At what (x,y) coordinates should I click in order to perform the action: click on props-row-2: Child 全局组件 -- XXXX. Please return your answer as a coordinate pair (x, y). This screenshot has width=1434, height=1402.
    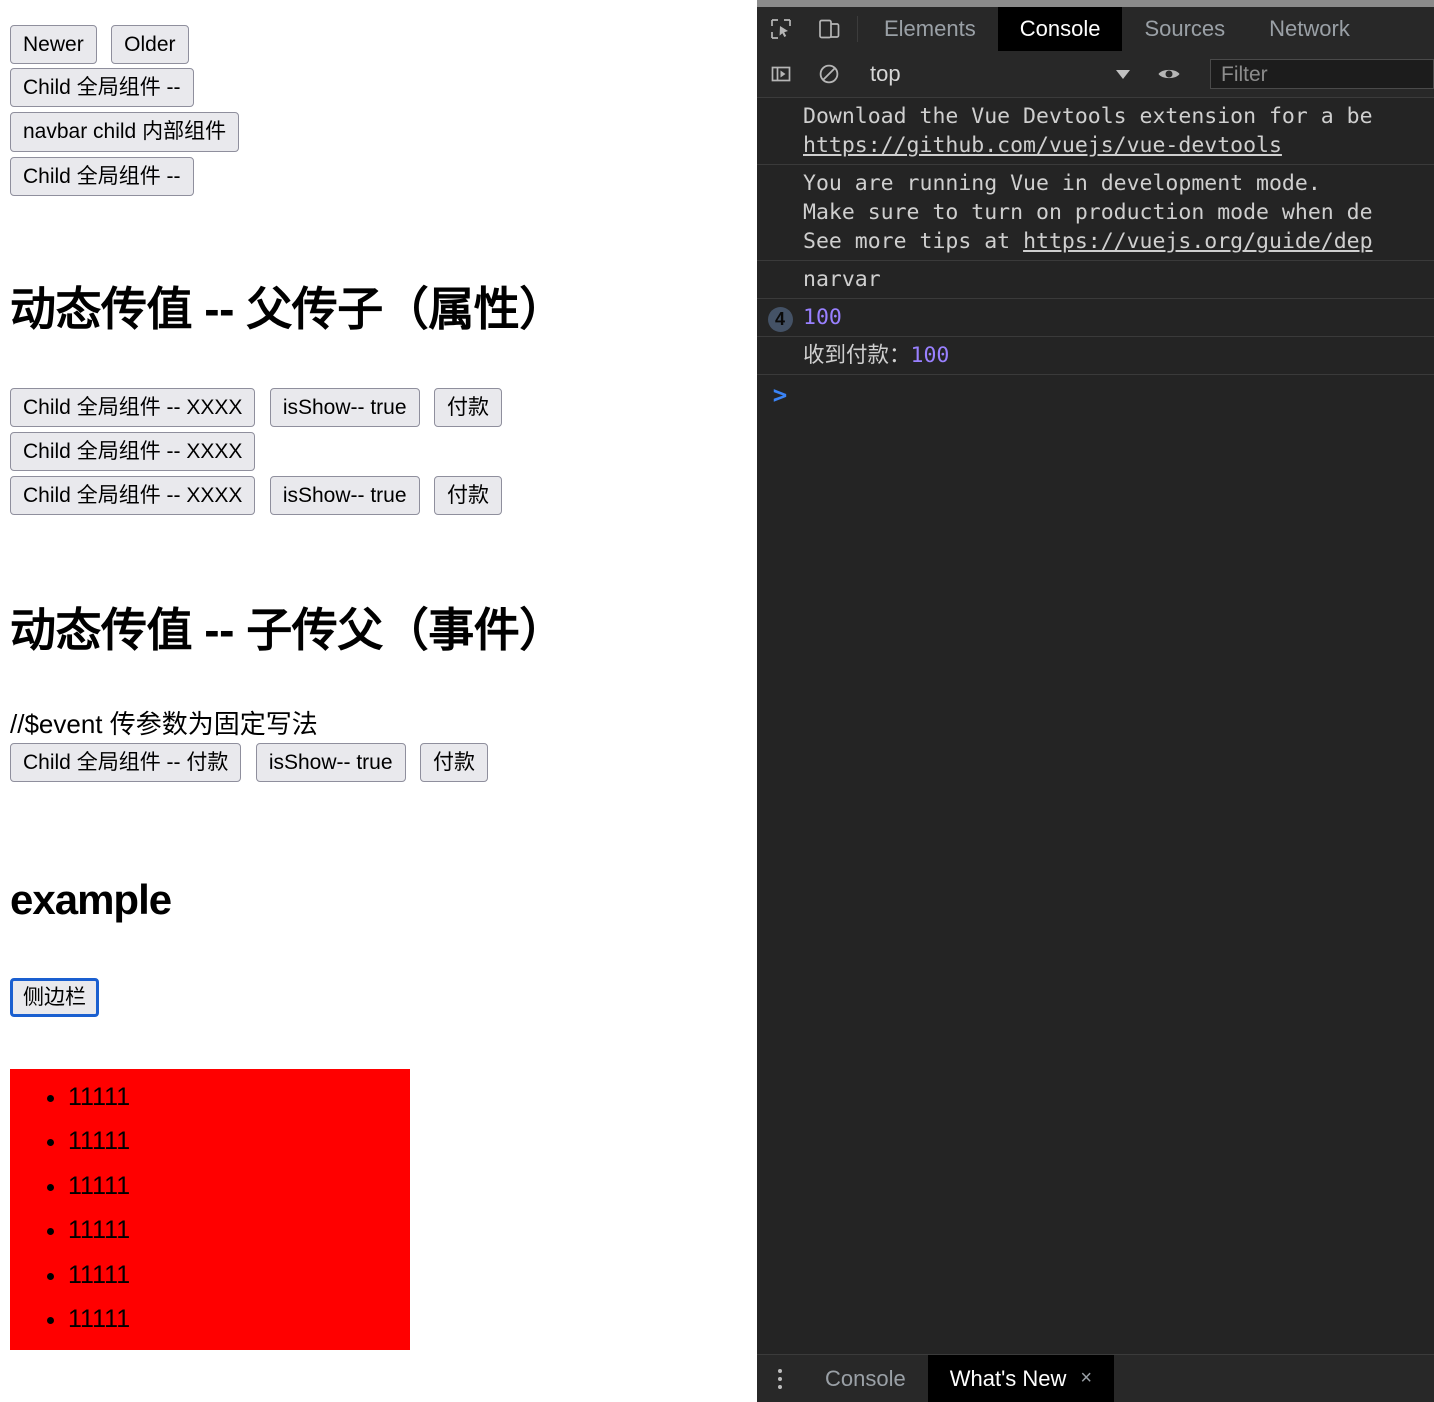
    Looking at the image, I should click on (379, 451).